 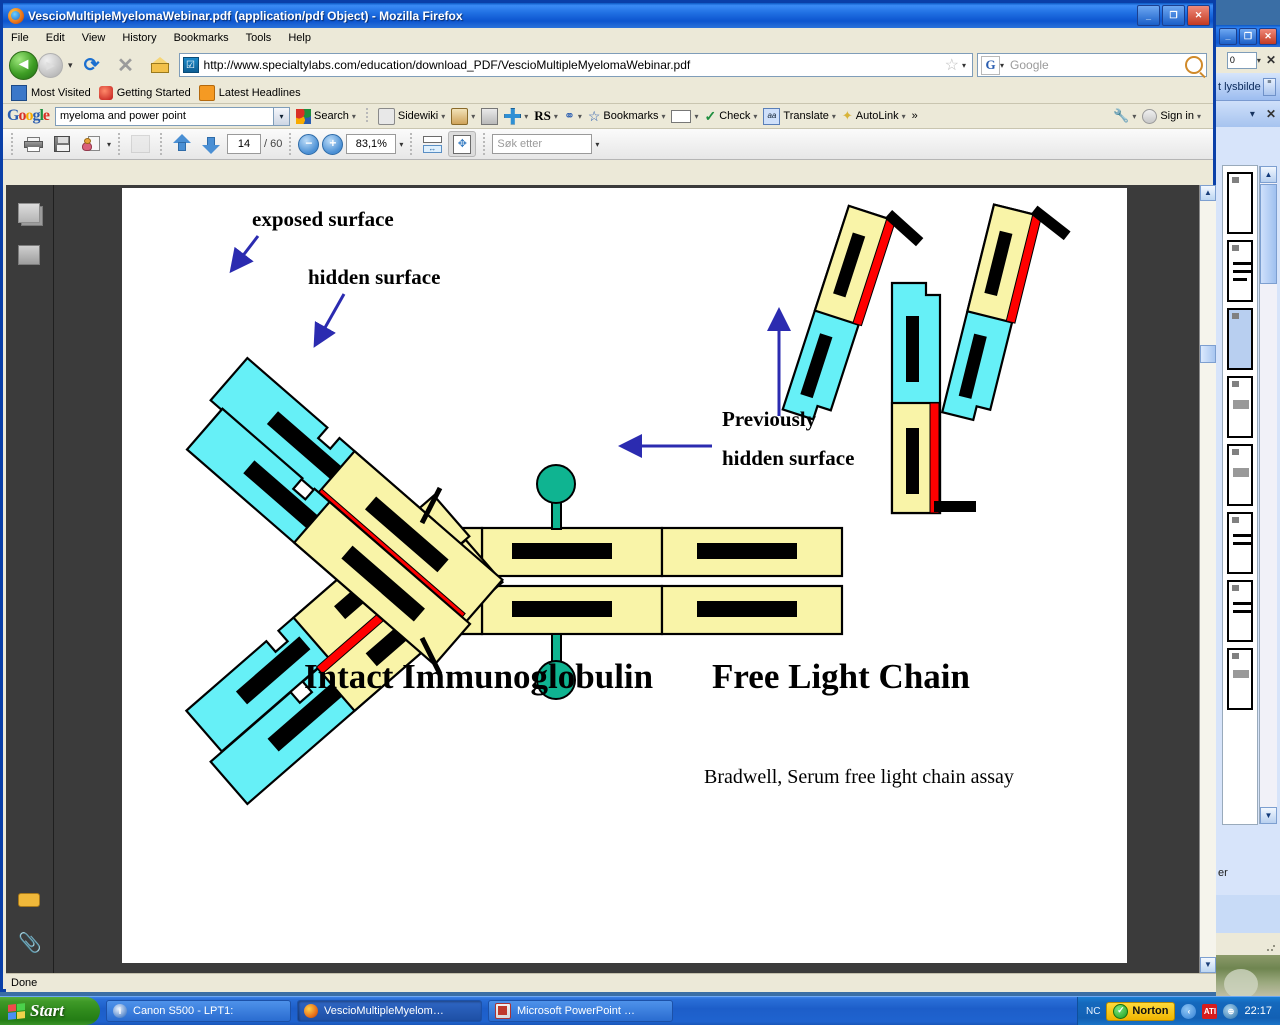 What do you see at coordinates (1173, 15) in the screenshot?
I see `maximize-button: ❐` at bounding box center [1173, 15].